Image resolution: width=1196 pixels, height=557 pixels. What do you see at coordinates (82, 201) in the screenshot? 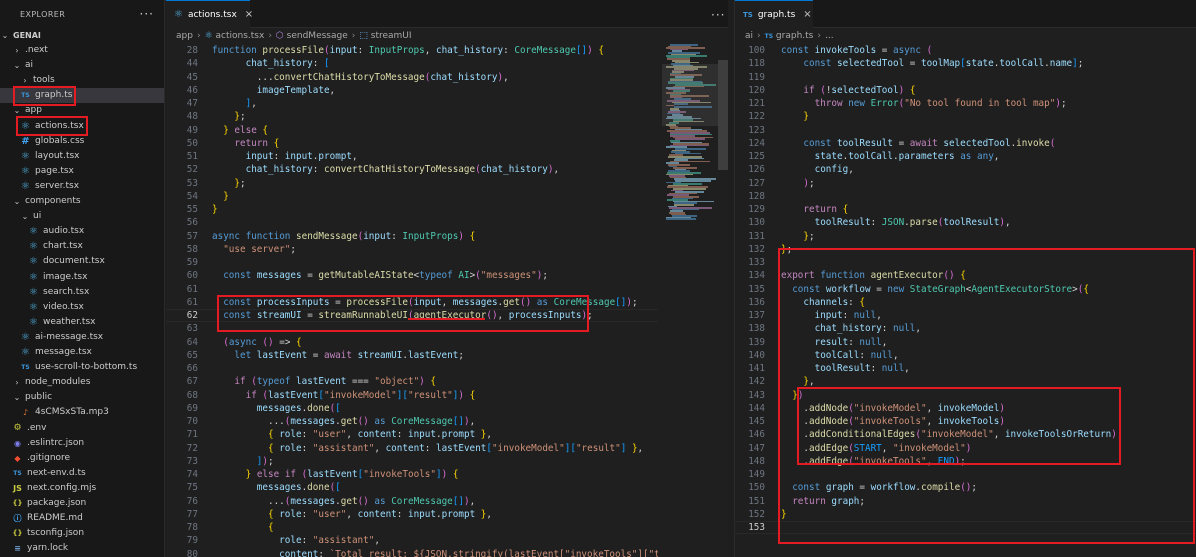
I see `tree-folder-components: ⌄ components` at bounding box center [82, 201].